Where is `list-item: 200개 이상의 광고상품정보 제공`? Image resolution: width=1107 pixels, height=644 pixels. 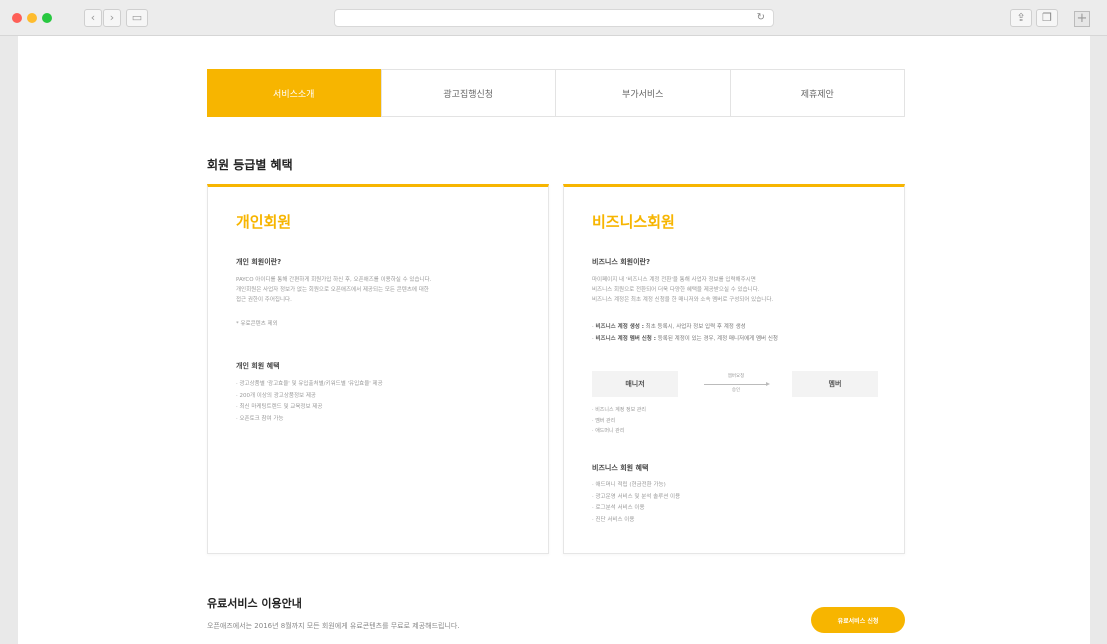 list-item: 200개 이상의 광고상품정보 제공 is located at coordinates (309, 397).